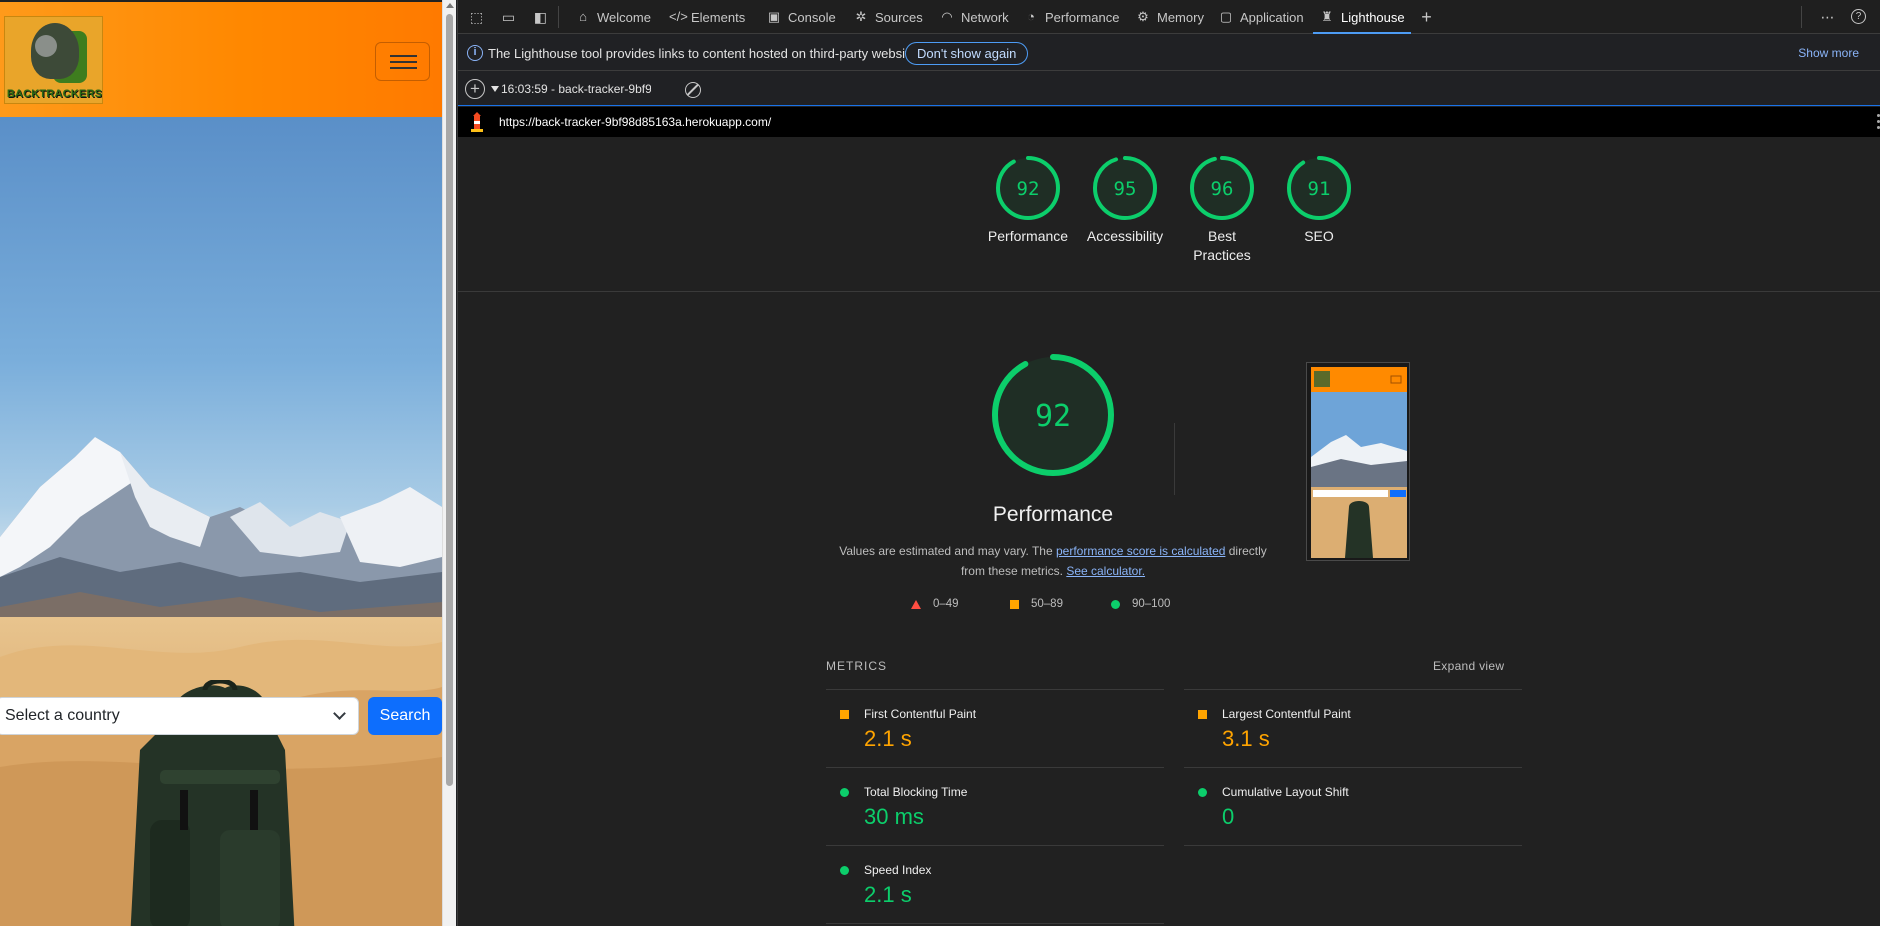 The width and height of the screenshot is (1880, 926). Describe the element at coordinates (339, 713) in the screenshot. I see `chevron-down-icon` at that location.